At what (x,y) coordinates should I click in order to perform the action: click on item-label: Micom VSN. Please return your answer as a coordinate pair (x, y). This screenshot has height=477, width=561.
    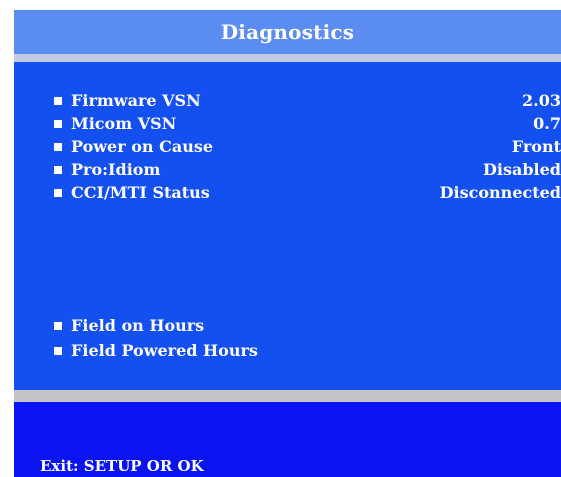
    Looking at the image, I should click on (124, 123).